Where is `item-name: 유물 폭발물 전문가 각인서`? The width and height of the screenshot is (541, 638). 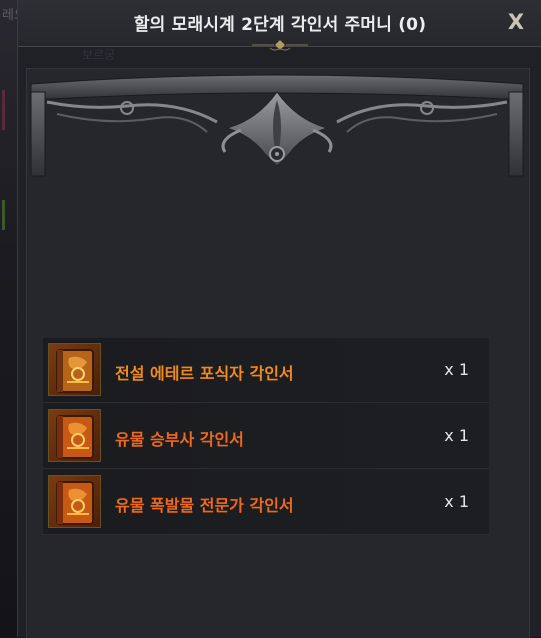
item-name: 유물 폭발물 전문가 각인서 is located at coordinates (204, 505).